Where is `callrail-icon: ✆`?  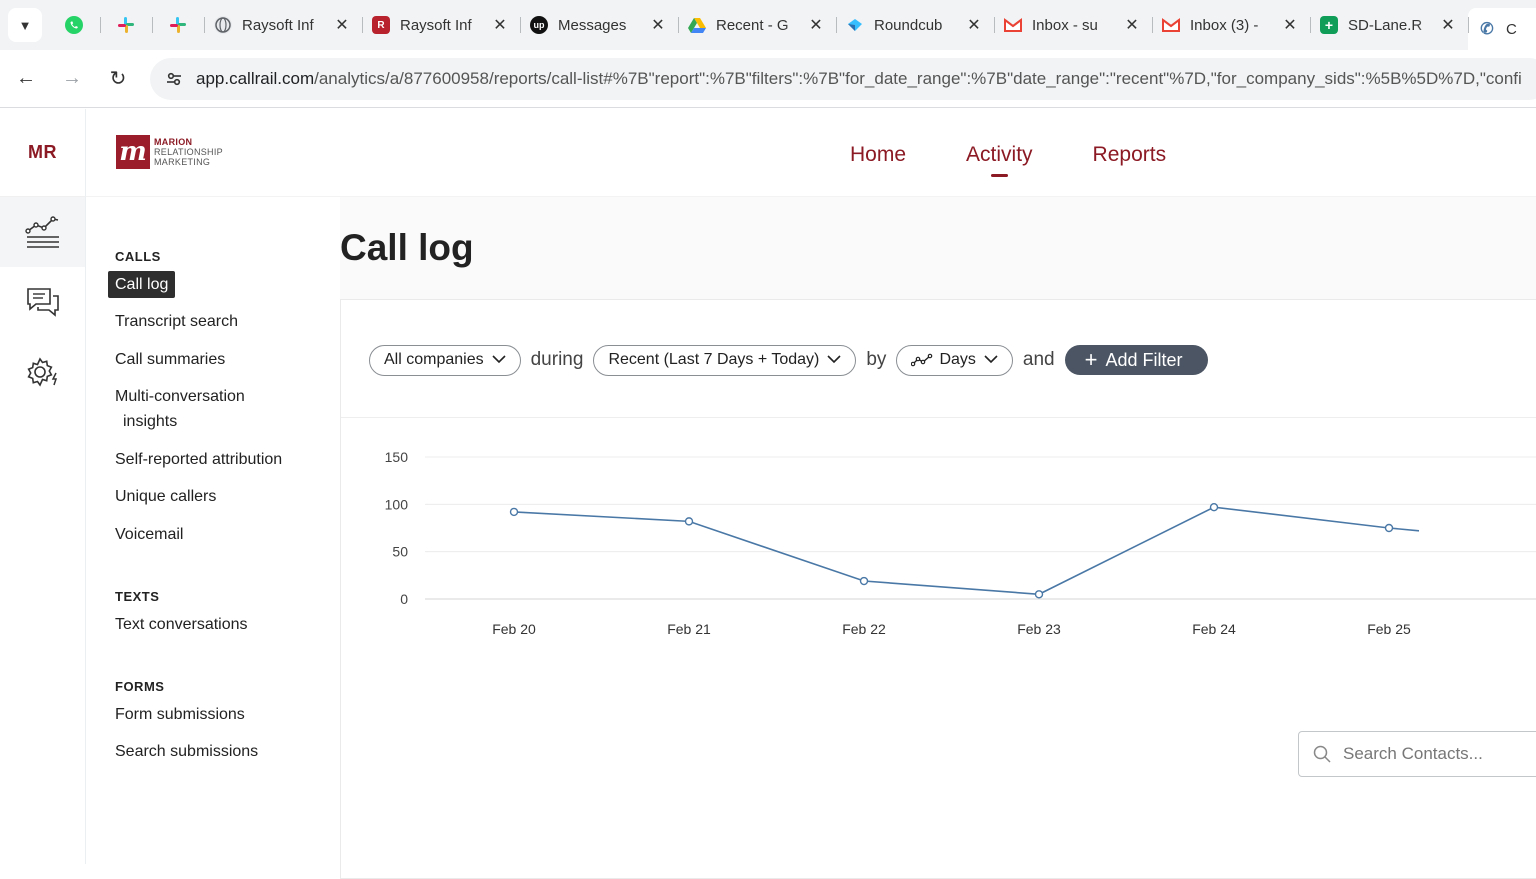 callrail-icon: ✆ is located at coordinates (1487, 29).